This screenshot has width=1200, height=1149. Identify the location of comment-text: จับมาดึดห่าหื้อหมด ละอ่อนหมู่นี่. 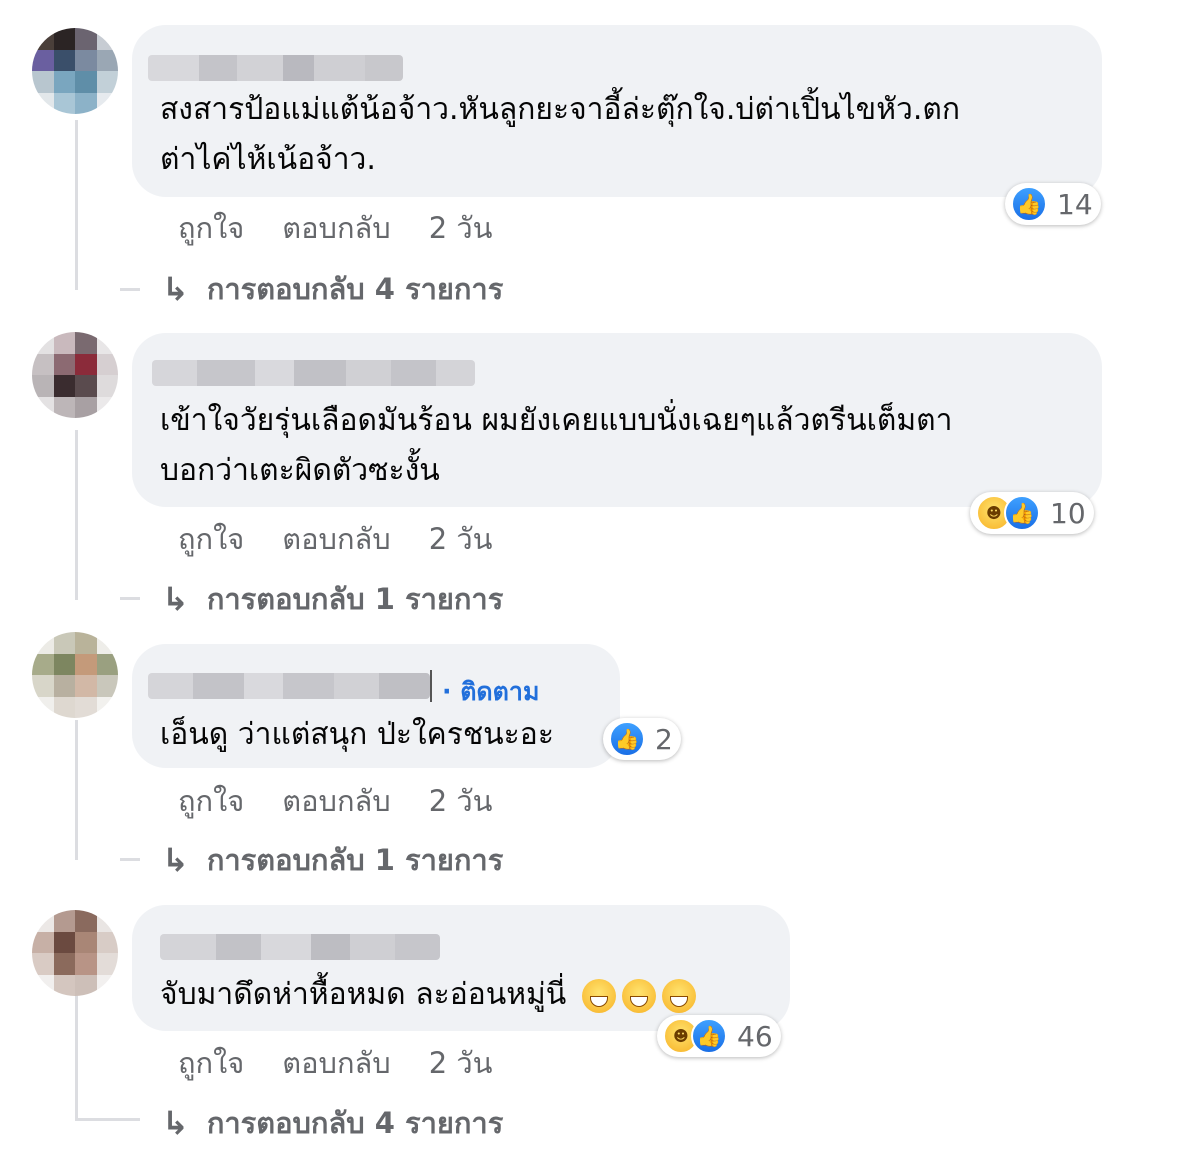
(428, 995).